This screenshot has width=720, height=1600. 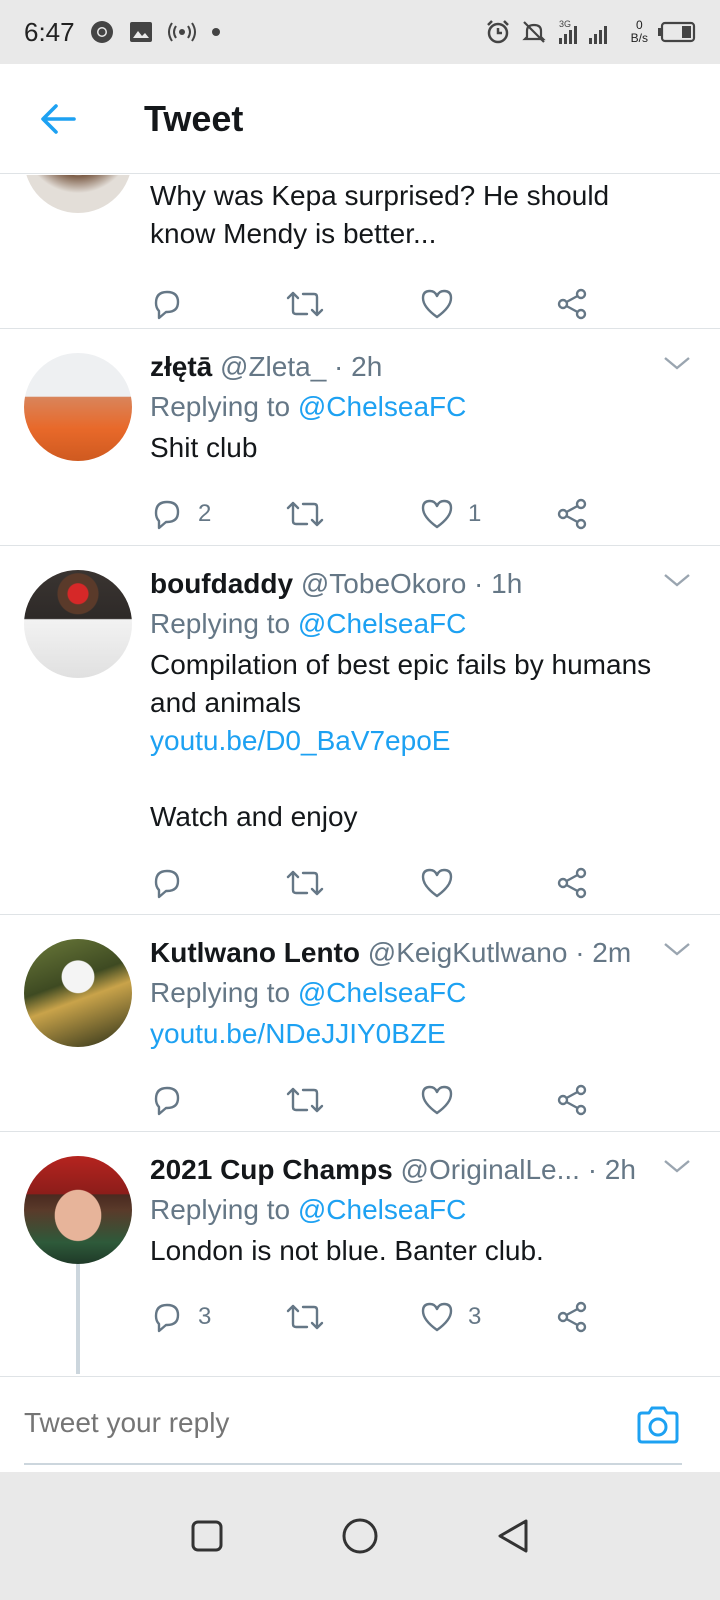 What do you see at coordinates (360, 1536) in the screenshot?
I see `home-button` at bounding box center [360, 1536].